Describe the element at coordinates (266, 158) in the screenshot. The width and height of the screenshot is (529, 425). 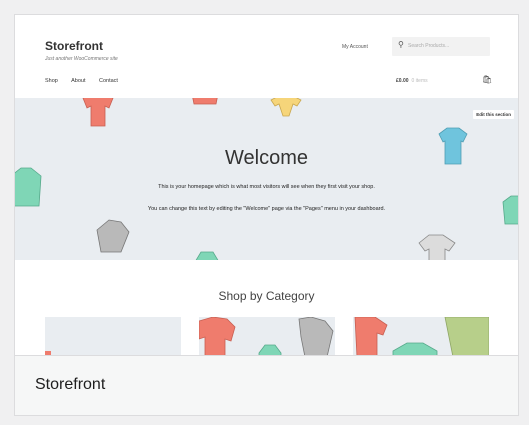
I see `hero-heading: Welcome` at that location.